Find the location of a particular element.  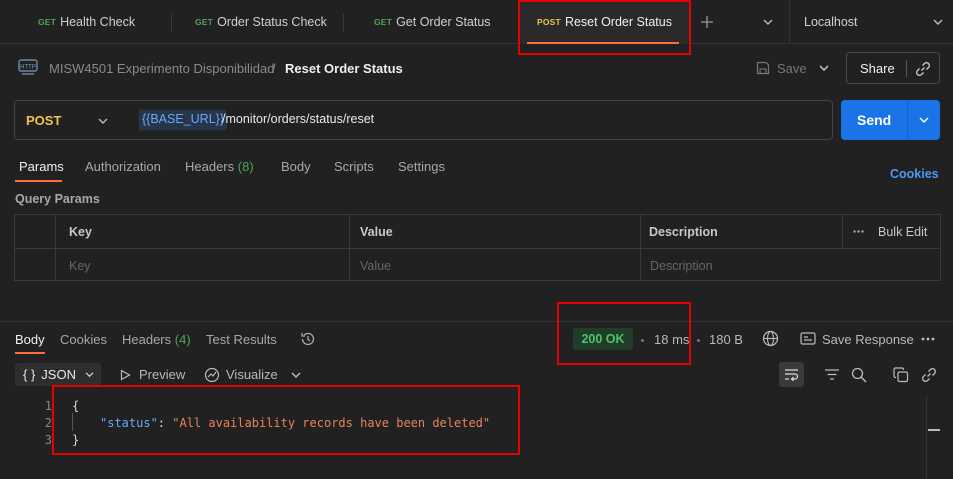

response-size: 180 B is located at coordinates (726, 339).